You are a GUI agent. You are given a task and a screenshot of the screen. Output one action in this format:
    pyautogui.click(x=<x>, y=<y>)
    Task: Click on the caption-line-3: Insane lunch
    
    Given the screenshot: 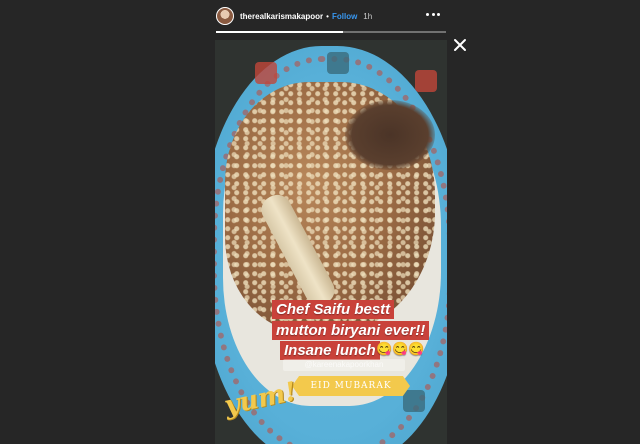 What is the action you would take?
    pyautogui.click(x=330, y=350)
    